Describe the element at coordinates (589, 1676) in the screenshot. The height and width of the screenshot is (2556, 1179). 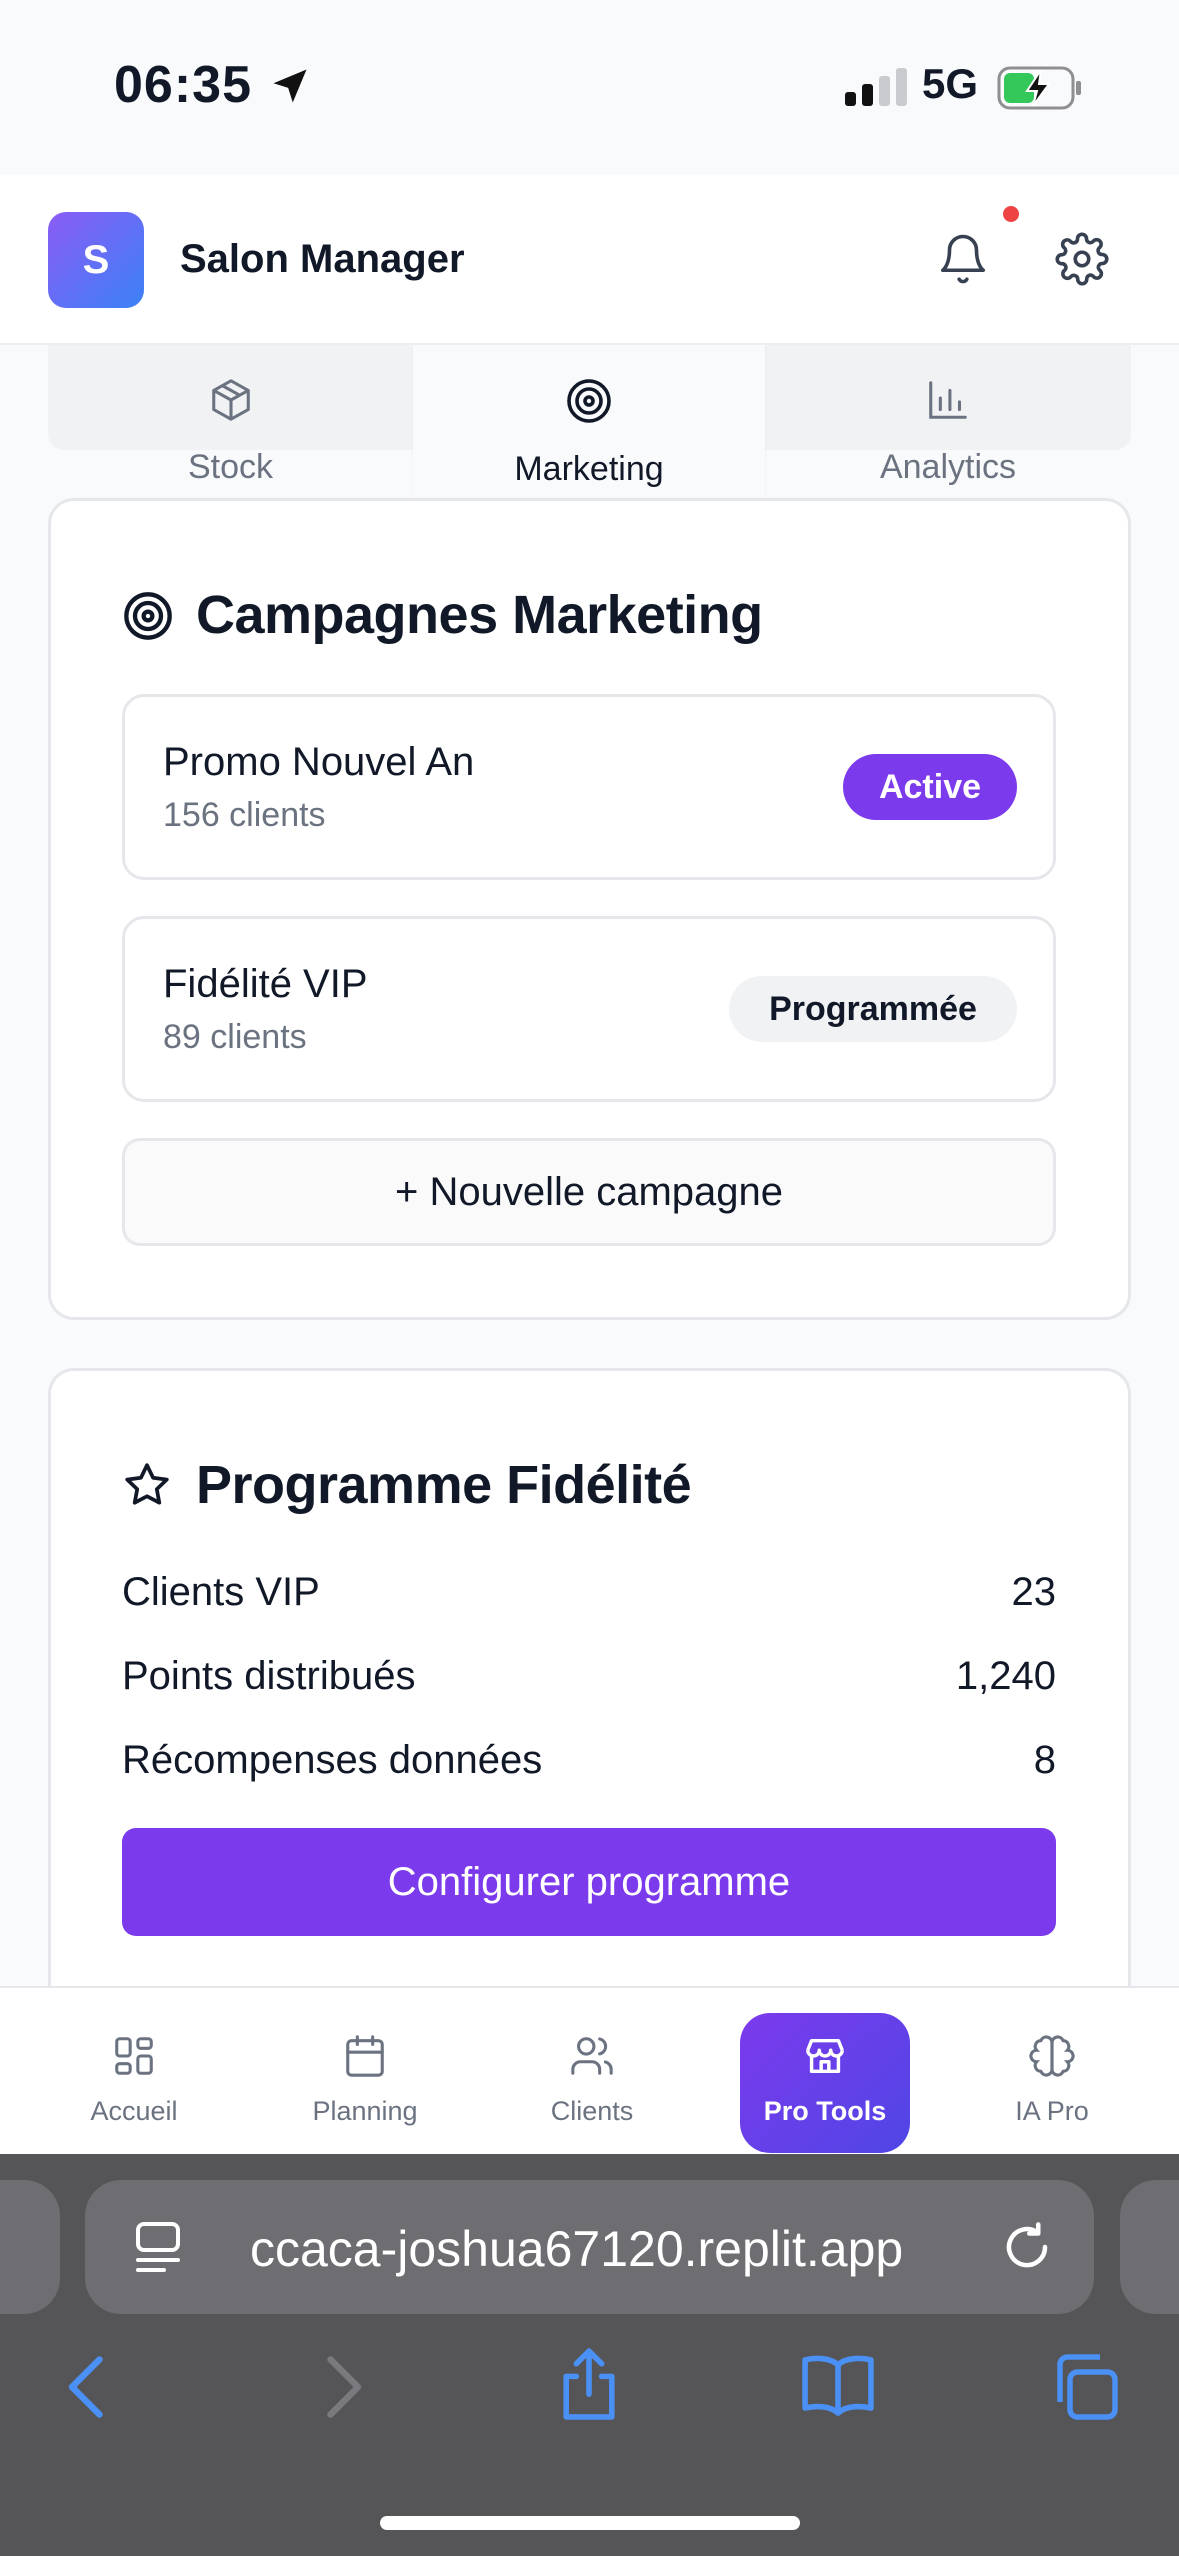
I see `stat-row: Points distribués 1,240` at that location.